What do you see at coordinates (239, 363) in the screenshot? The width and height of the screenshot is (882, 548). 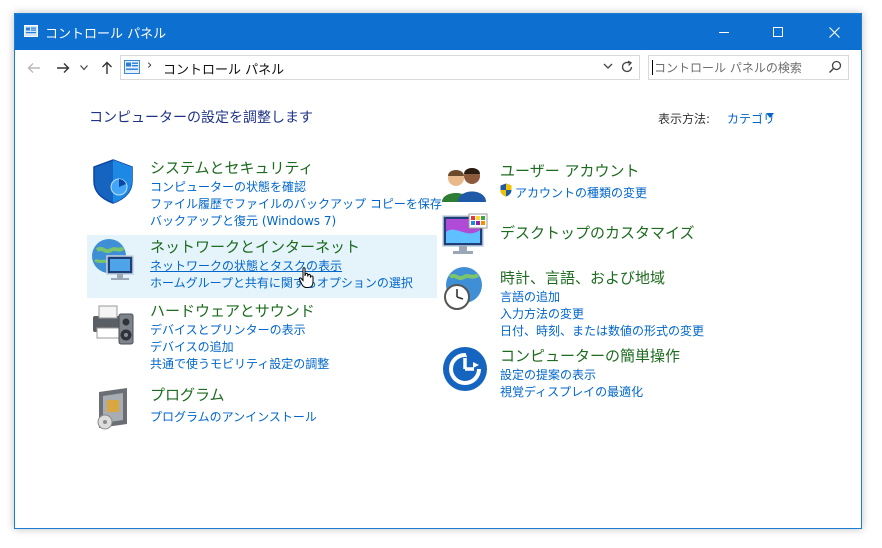 I see `category-link: 共通で使うモビリティ設定の調整` at bounding box center [239, 363].